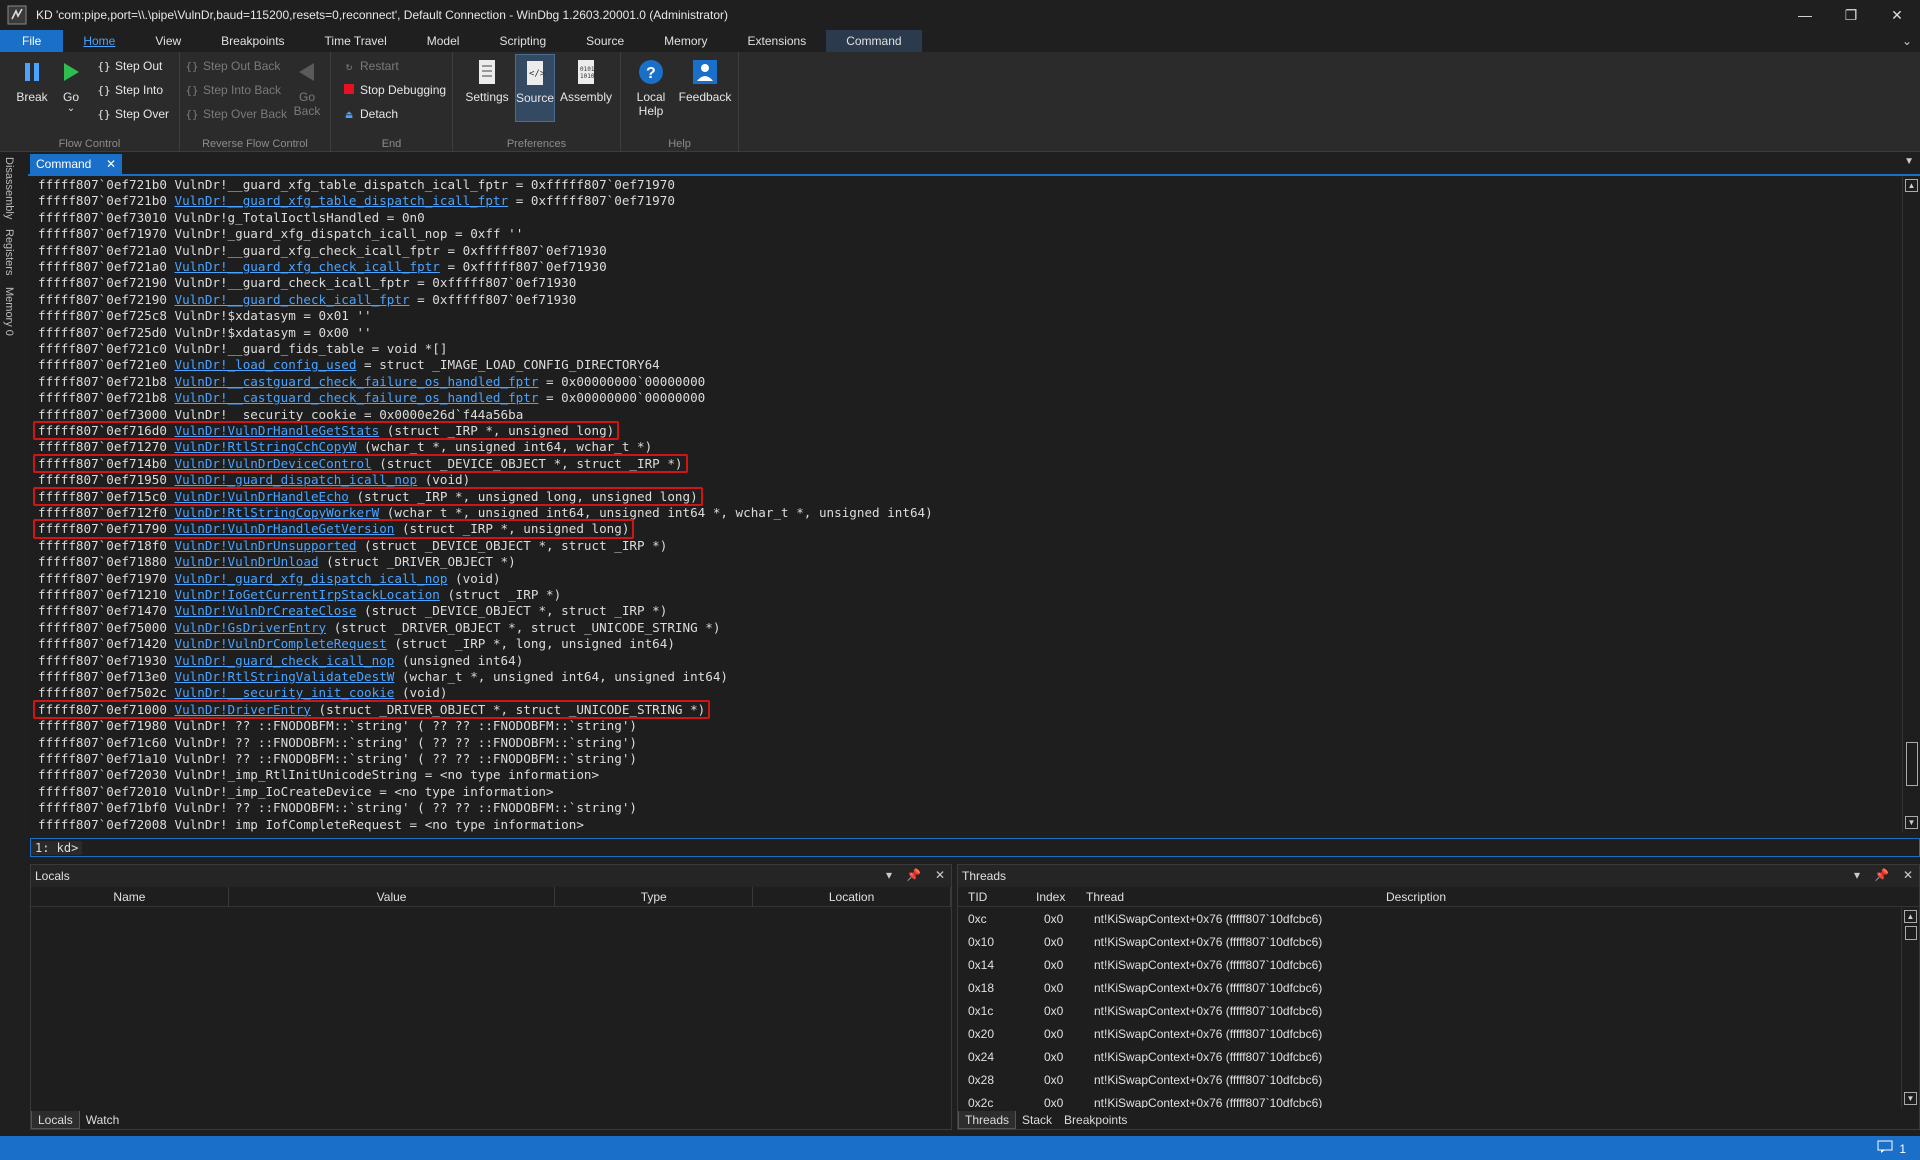 The height and width of the screenshot is (1160, 1920). What do you see at coordinates (71, 109) in the screenshot?
I see `go-dropdown-chevron-icon: ⌄` at bounding box center [71, 109].